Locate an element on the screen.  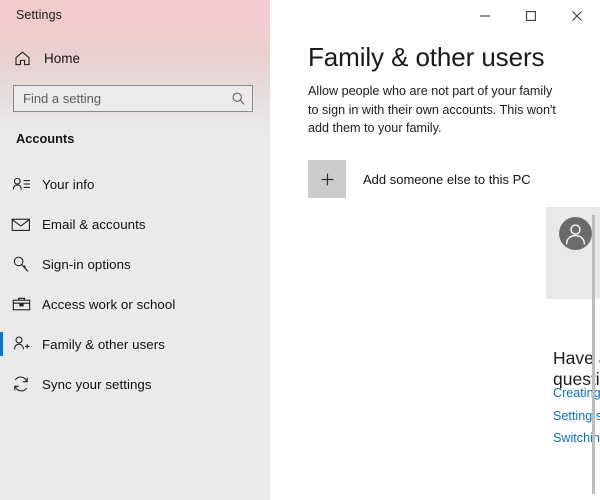
sidebar-item-email-accounts: Email & accounts is located at coordinates (135, 224).